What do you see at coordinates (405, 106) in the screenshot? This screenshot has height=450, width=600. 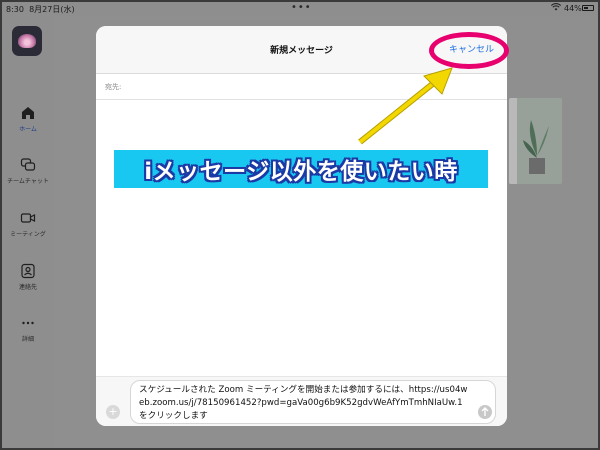 I see `yellow-arrow-icon` at bounding box center [405, 106].